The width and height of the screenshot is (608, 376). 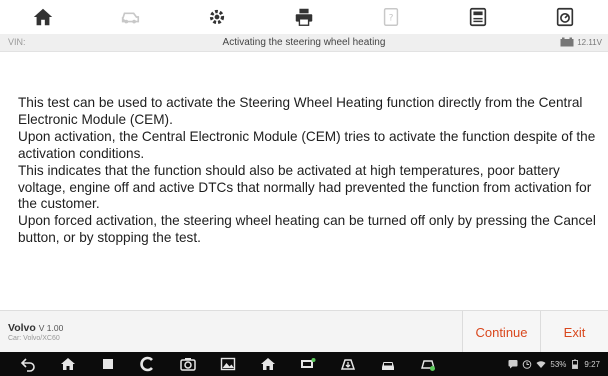 I want to click on battery-voltage: 12.11V, so click(x=581, y=42).